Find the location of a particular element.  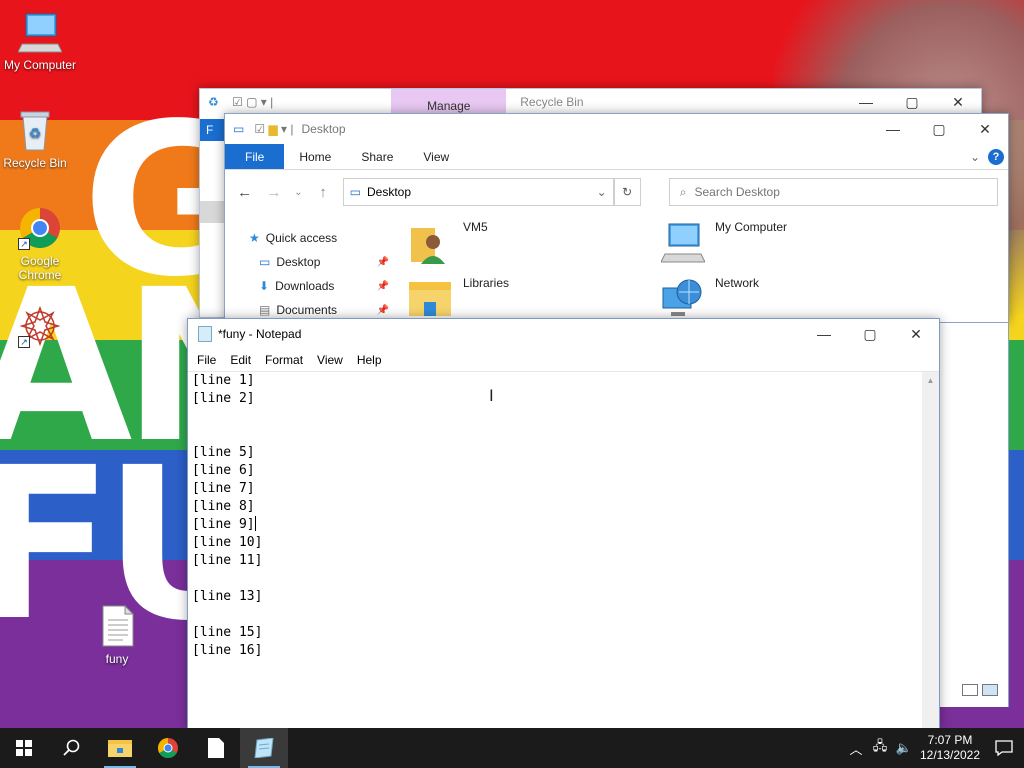

notepad-title: *funy - Notepad is located at coordinates (260, 334).